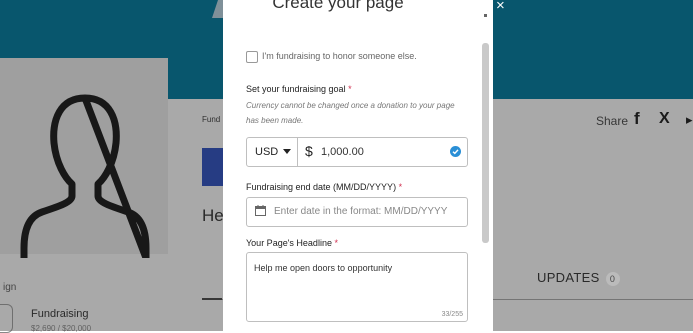 This screenshot has width=693, height=333. What do you see at coordinates (287, 151) in the screenshot?
I see `chevron-down-icon` at bounding box center [287, 151].